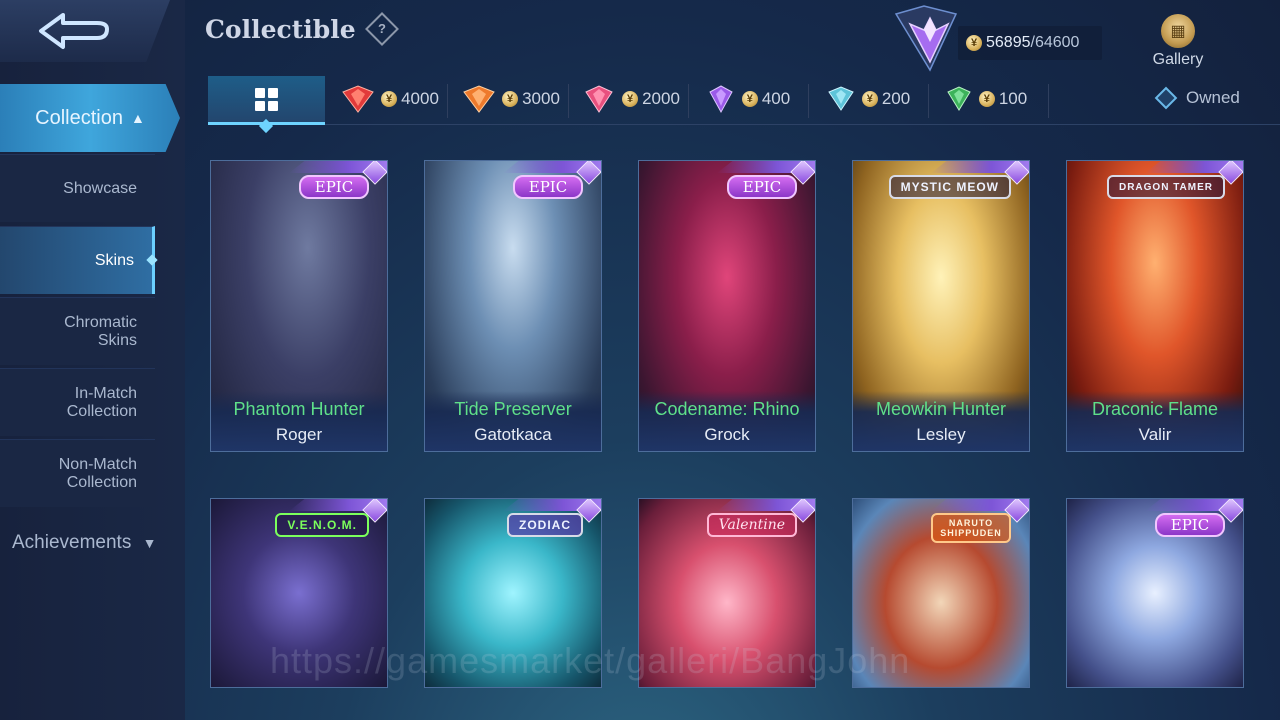 The width and height of the screenshot is (1280, 720). Describe the element at coordinates (841, 98) in the screenshot. I see `teal-gem-icon` at that location.